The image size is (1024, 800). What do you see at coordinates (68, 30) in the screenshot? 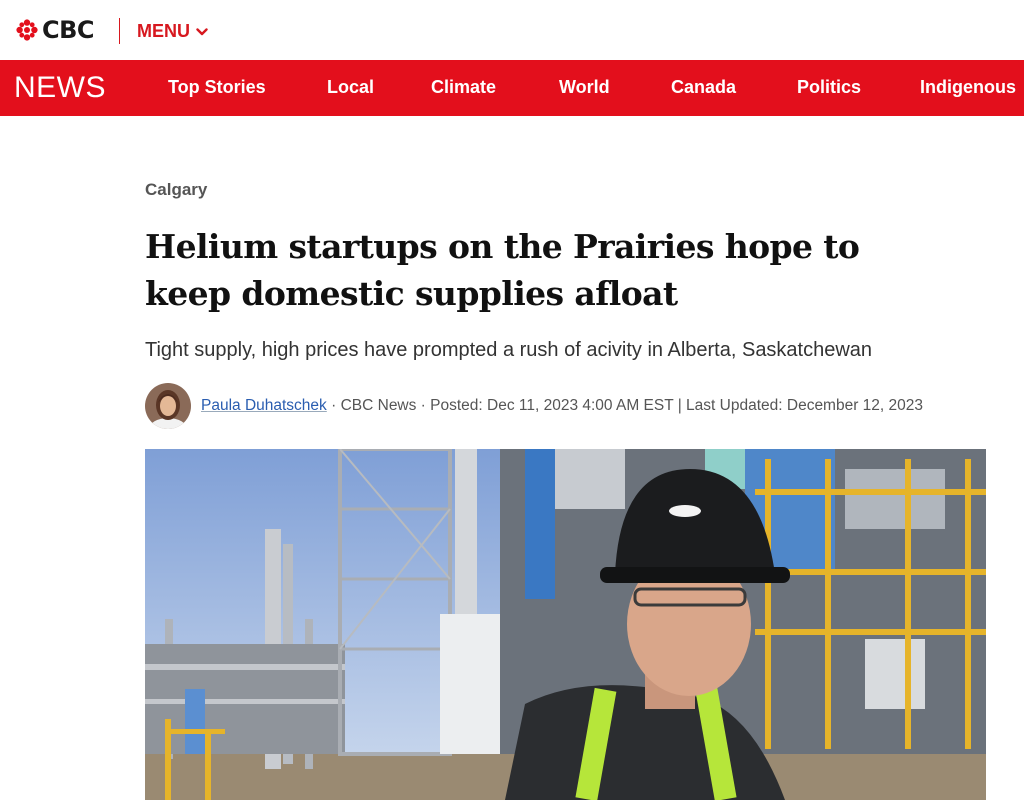
I see `brand-name: CBC` at bounding box center [68, 30].